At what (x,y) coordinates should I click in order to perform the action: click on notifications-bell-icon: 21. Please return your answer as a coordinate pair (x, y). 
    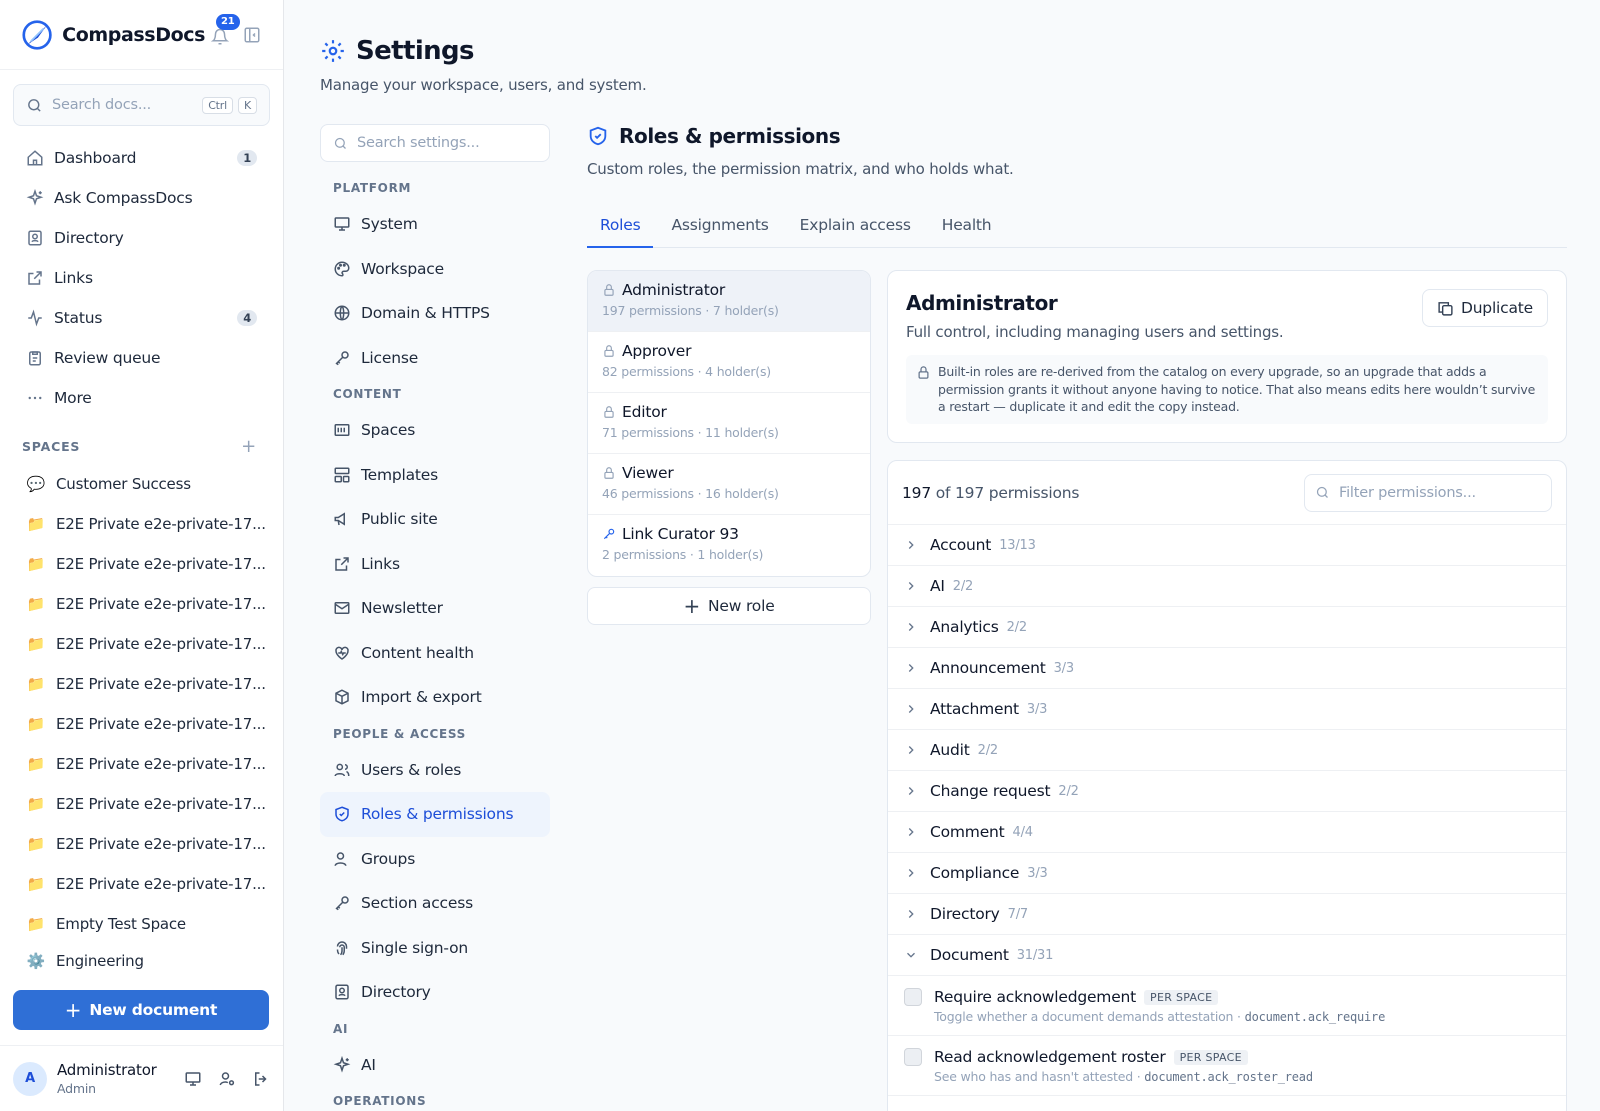
    Looking at the image, I should click on (225, 29).